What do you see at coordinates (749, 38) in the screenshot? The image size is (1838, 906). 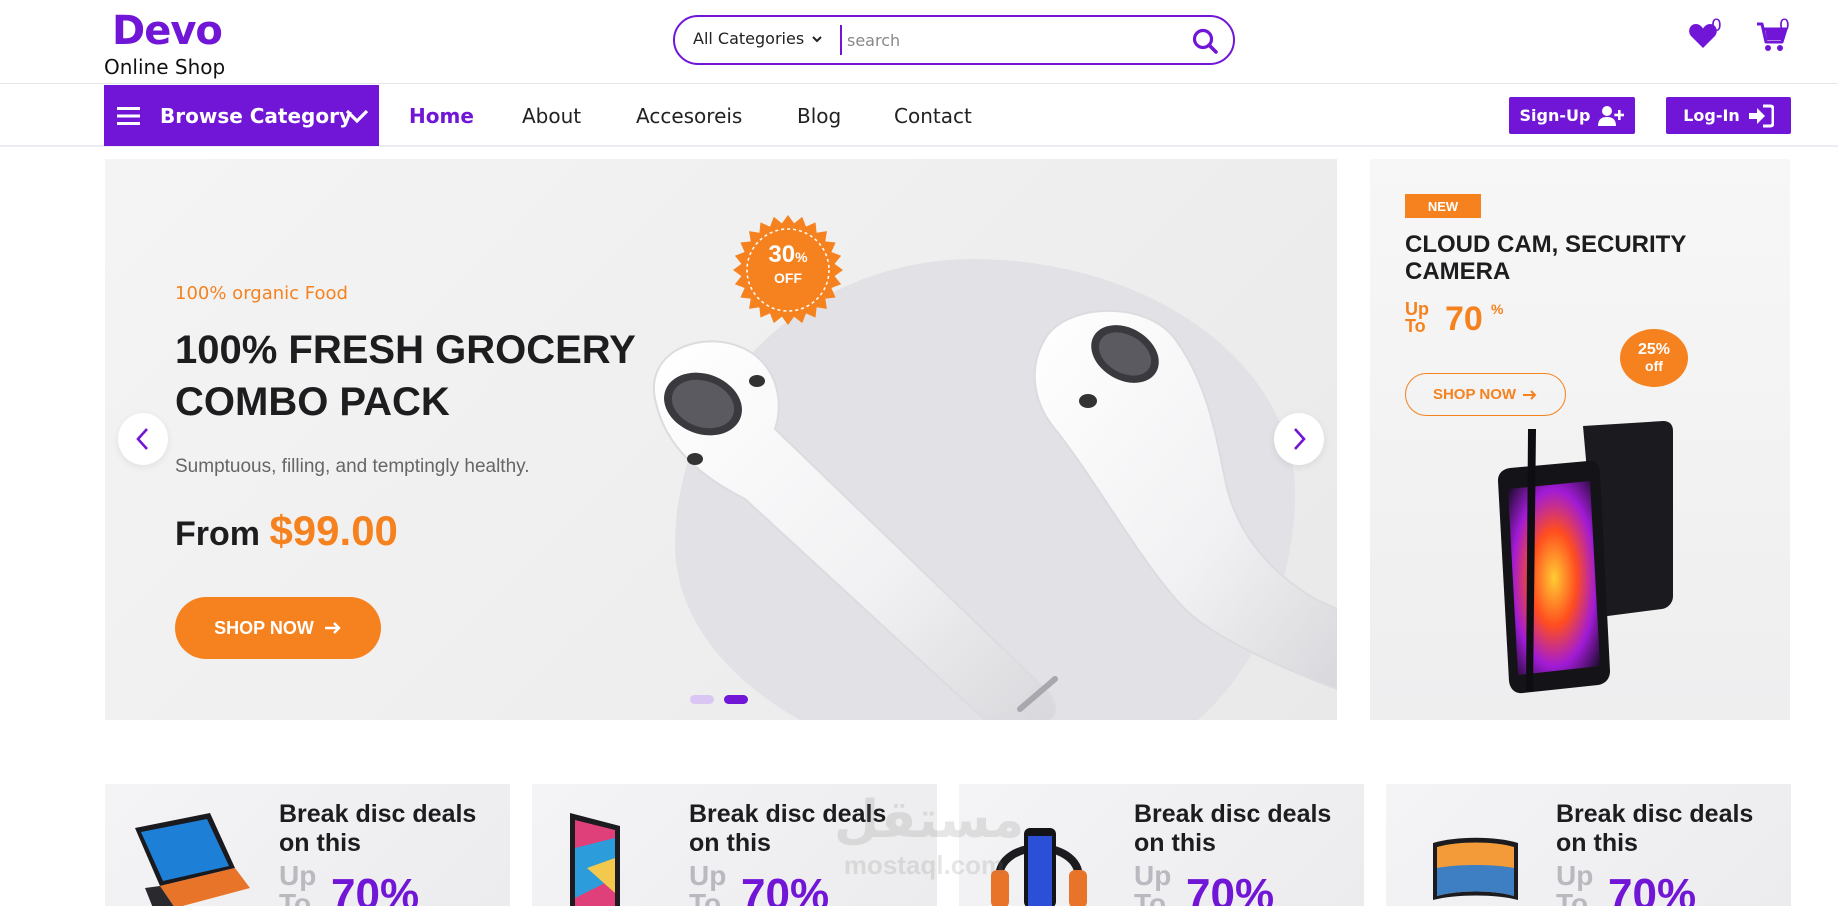 I see `category-select-label: All Categories` at bounding box center [749, 38].